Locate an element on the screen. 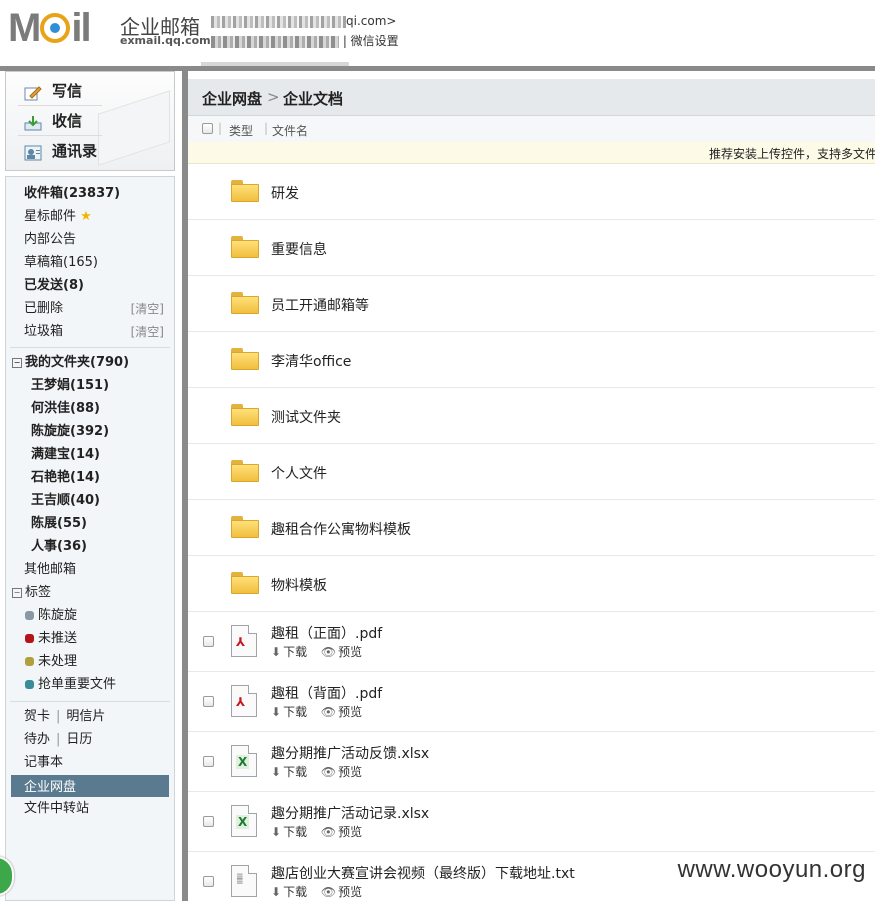  file-row: ⅄ 趣租（背面）.pdf ⬇ 下载 👁 预览 is located at coordinates (531, 702).